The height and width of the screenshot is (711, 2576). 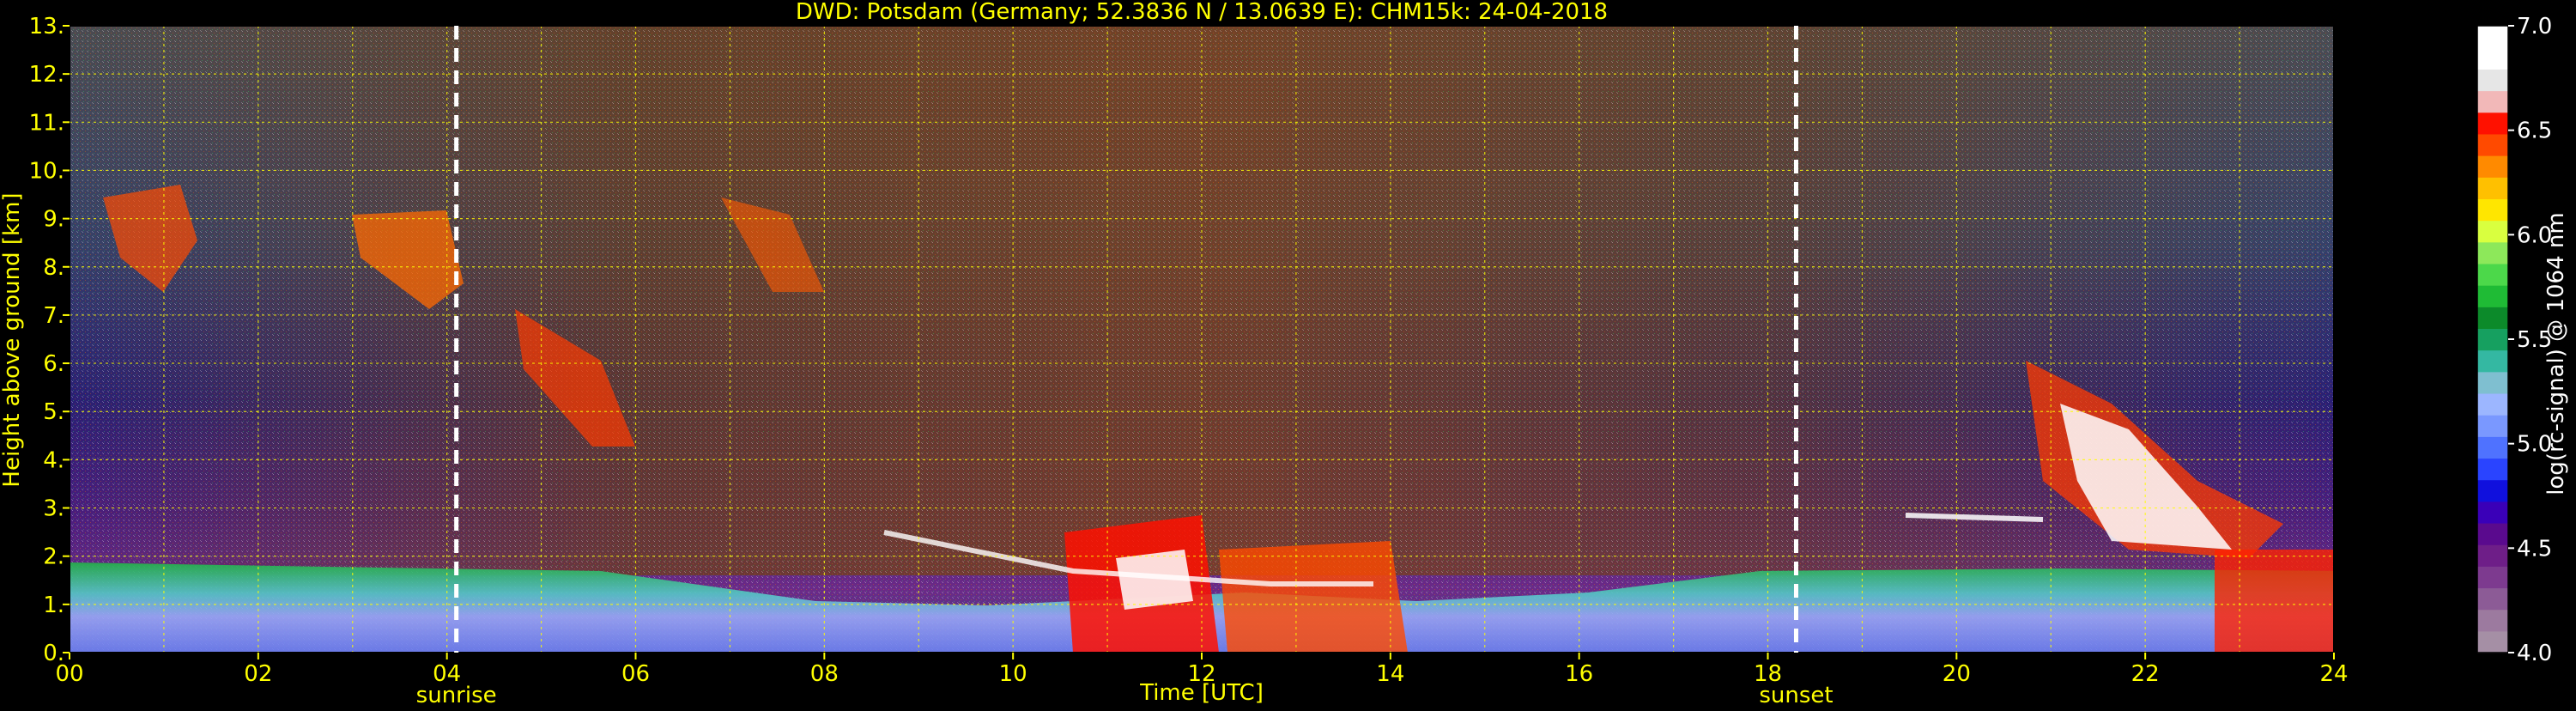 I want to click on y-tick-label: 13., so click(x=46, y=27).